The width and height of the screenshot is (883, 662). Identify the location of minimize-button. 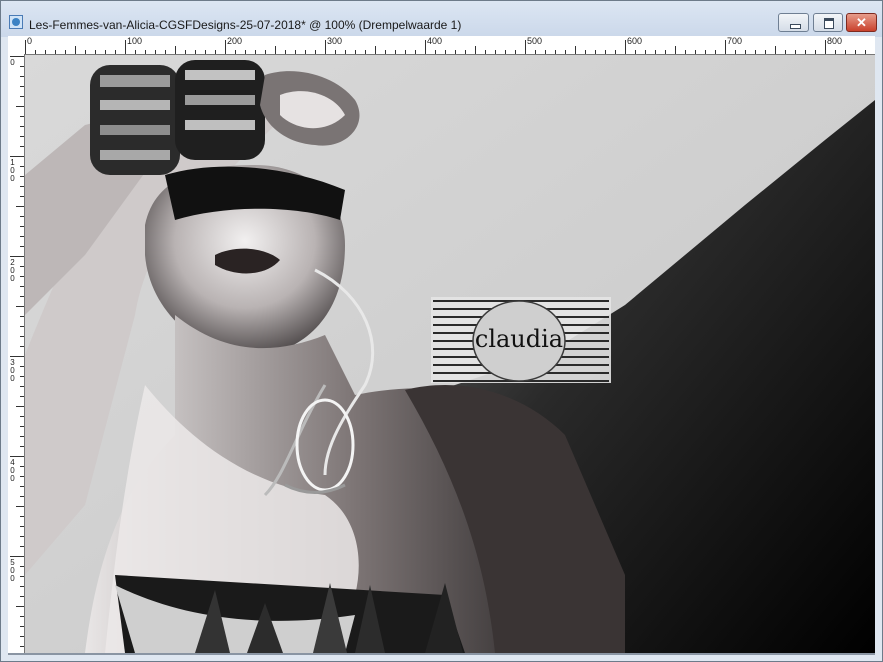
(793, 22).